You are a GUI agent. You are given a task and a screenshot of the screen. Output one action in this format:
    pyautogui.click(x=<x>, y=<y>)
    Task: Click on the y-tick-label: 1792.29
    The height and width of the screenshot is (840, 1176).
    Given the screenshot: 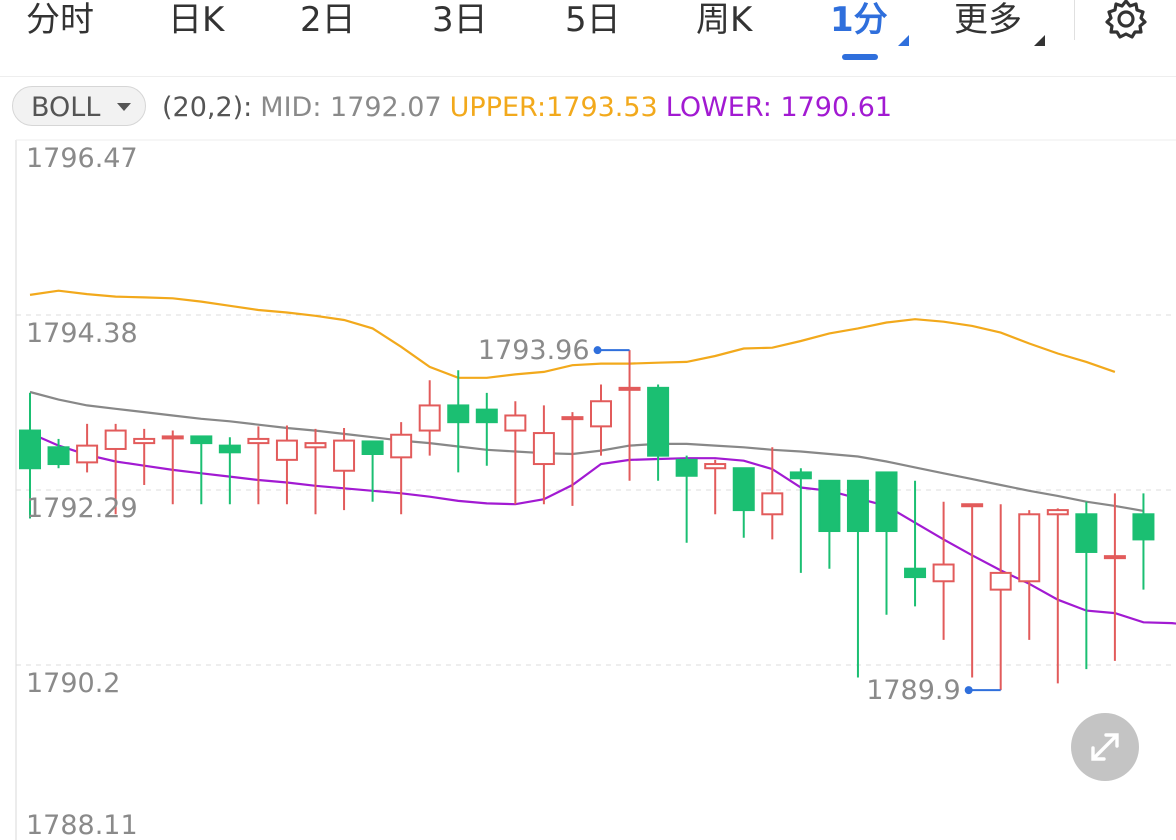 What is the action you would take?
    pyautogui.click(x=82, y=508)
    